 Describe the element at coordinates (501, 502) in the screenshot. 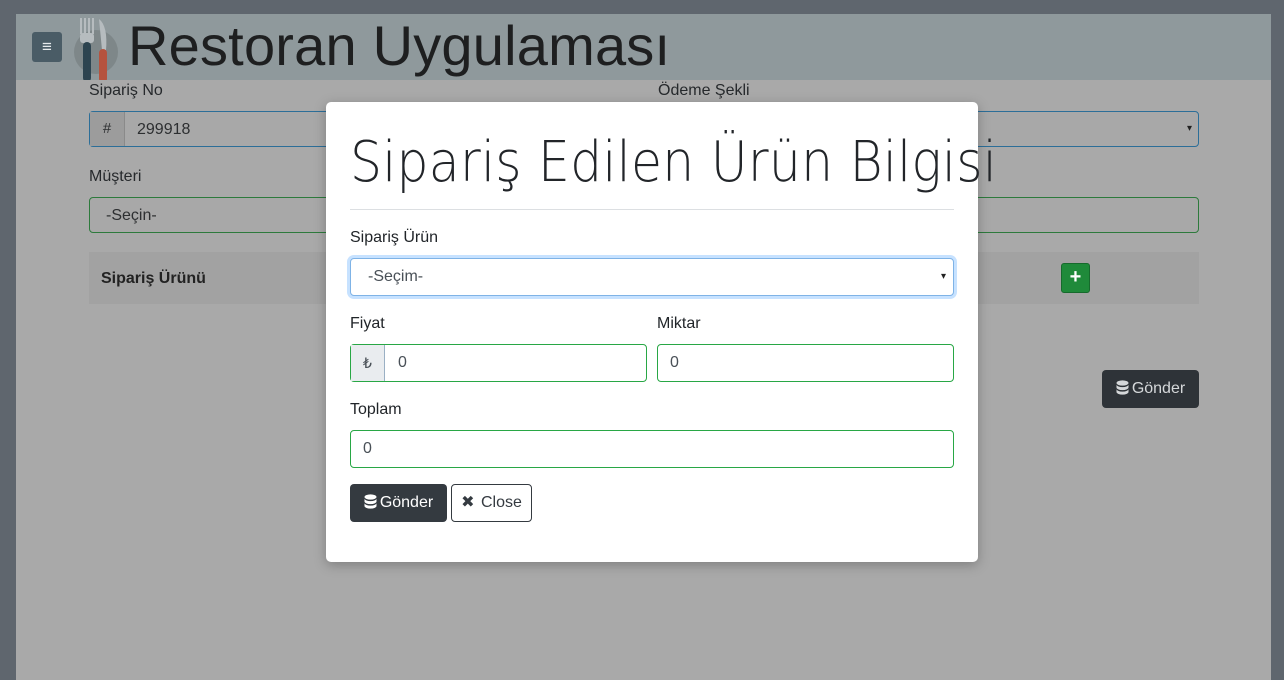

I see `modal-close-label: Close` at that location.